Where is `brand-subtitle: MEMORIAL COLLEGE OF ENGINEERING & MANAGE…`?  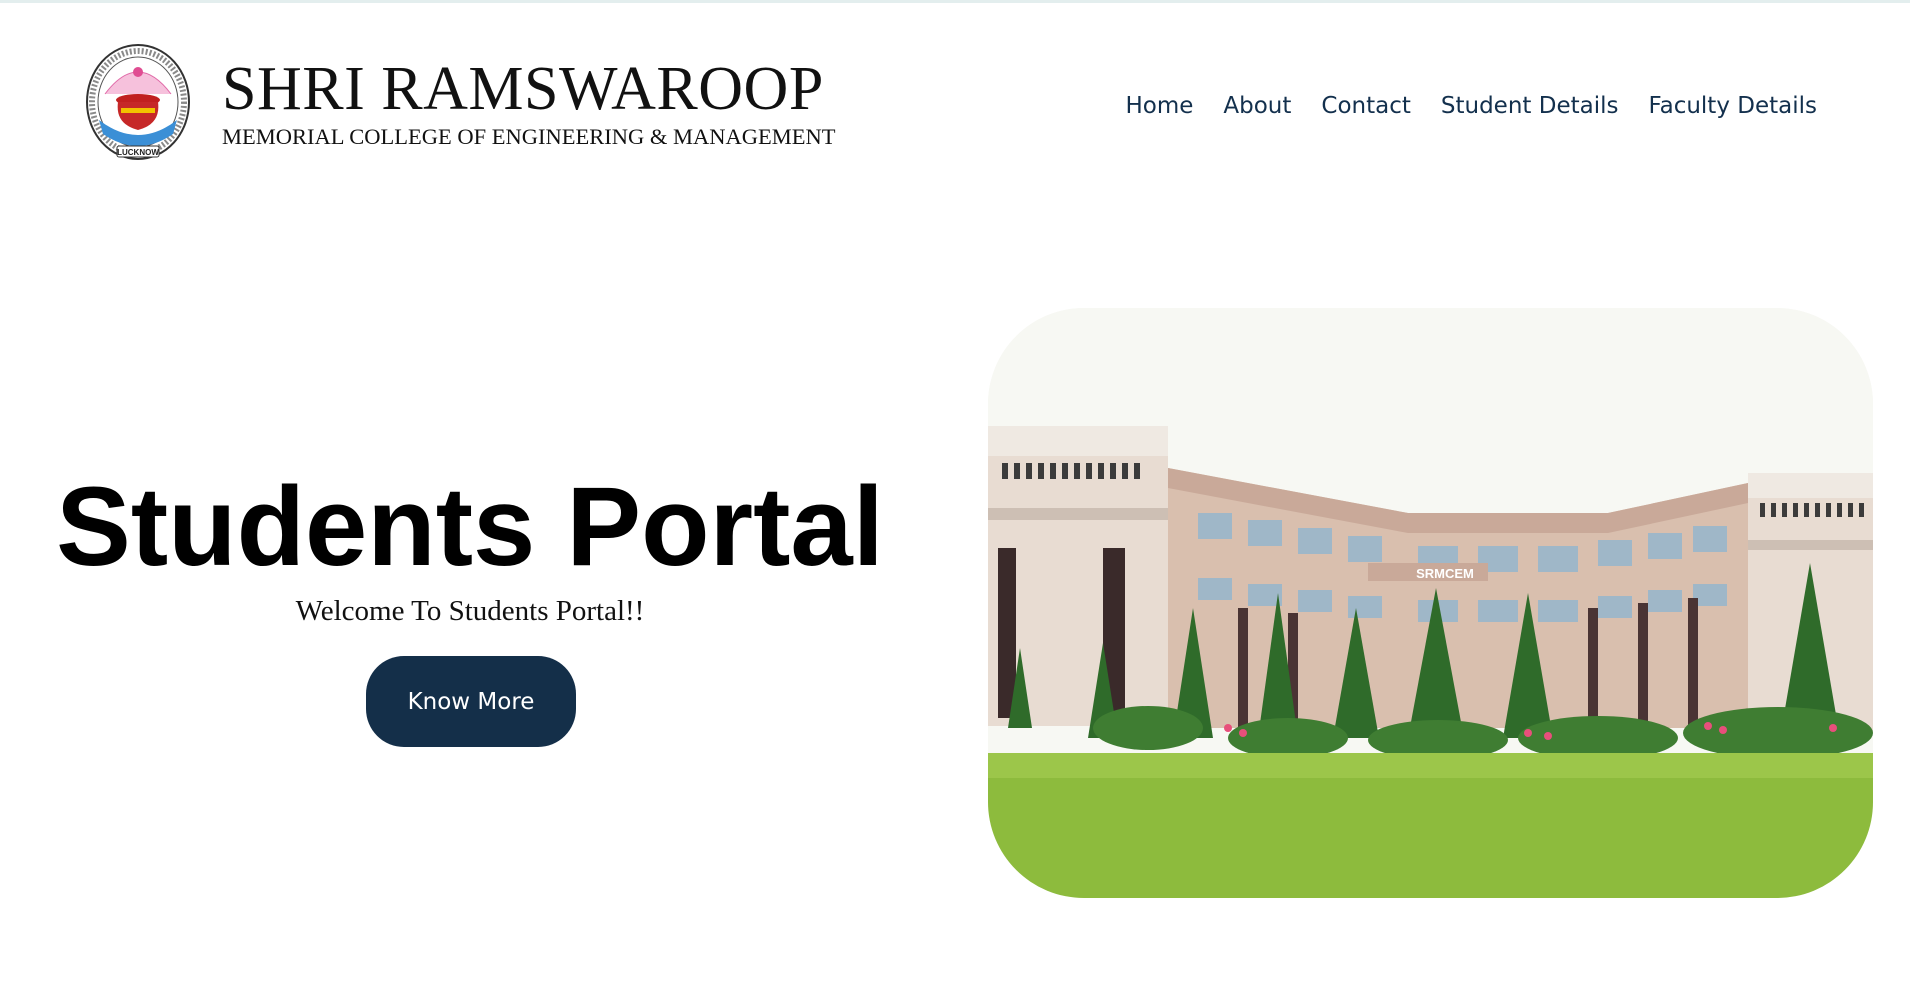
brand-subtitle: MEMORIAL COLLEGE OF ENGINEERING & MANAGE… is located at coordinates (529, 136).